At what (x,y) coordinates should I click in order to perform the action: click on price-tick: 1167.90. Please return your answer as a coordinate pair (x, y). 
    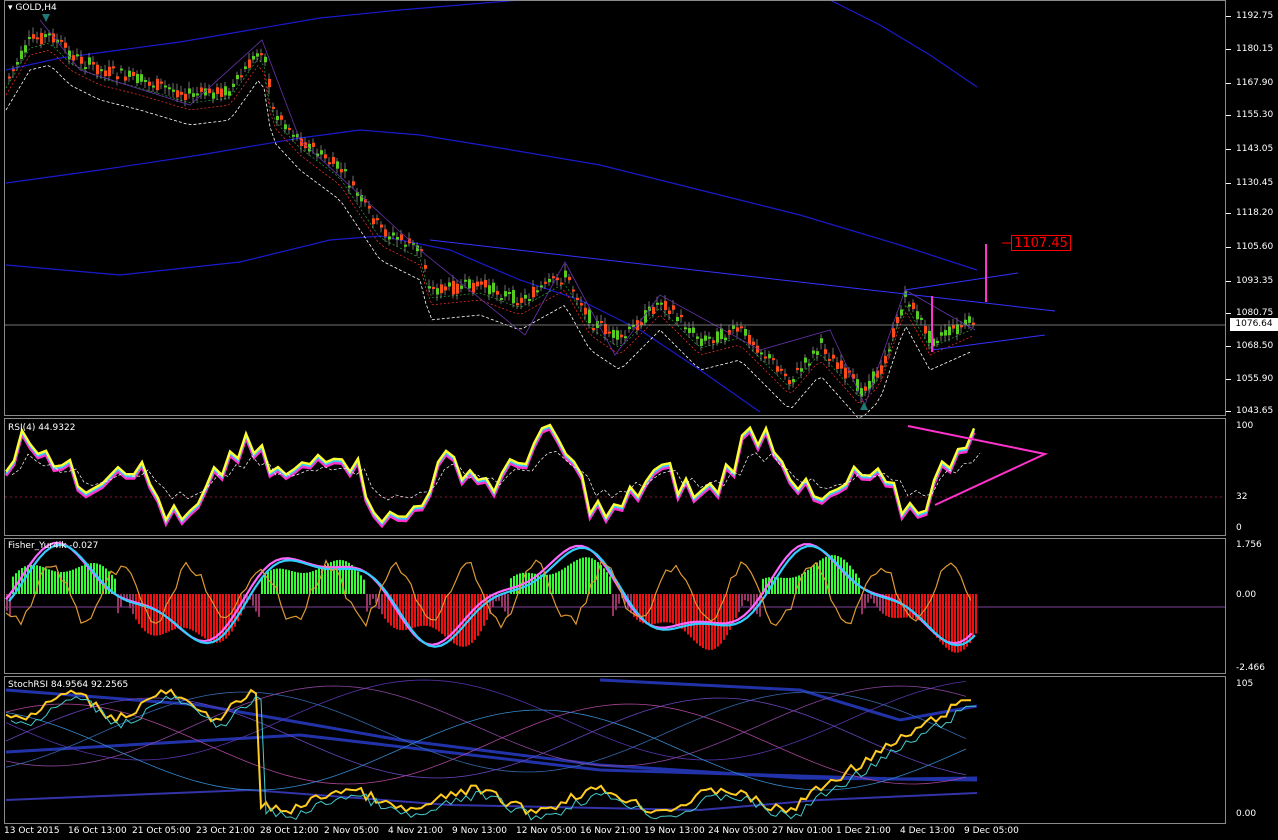
    Looking at the image, I should click on (1255, 83).